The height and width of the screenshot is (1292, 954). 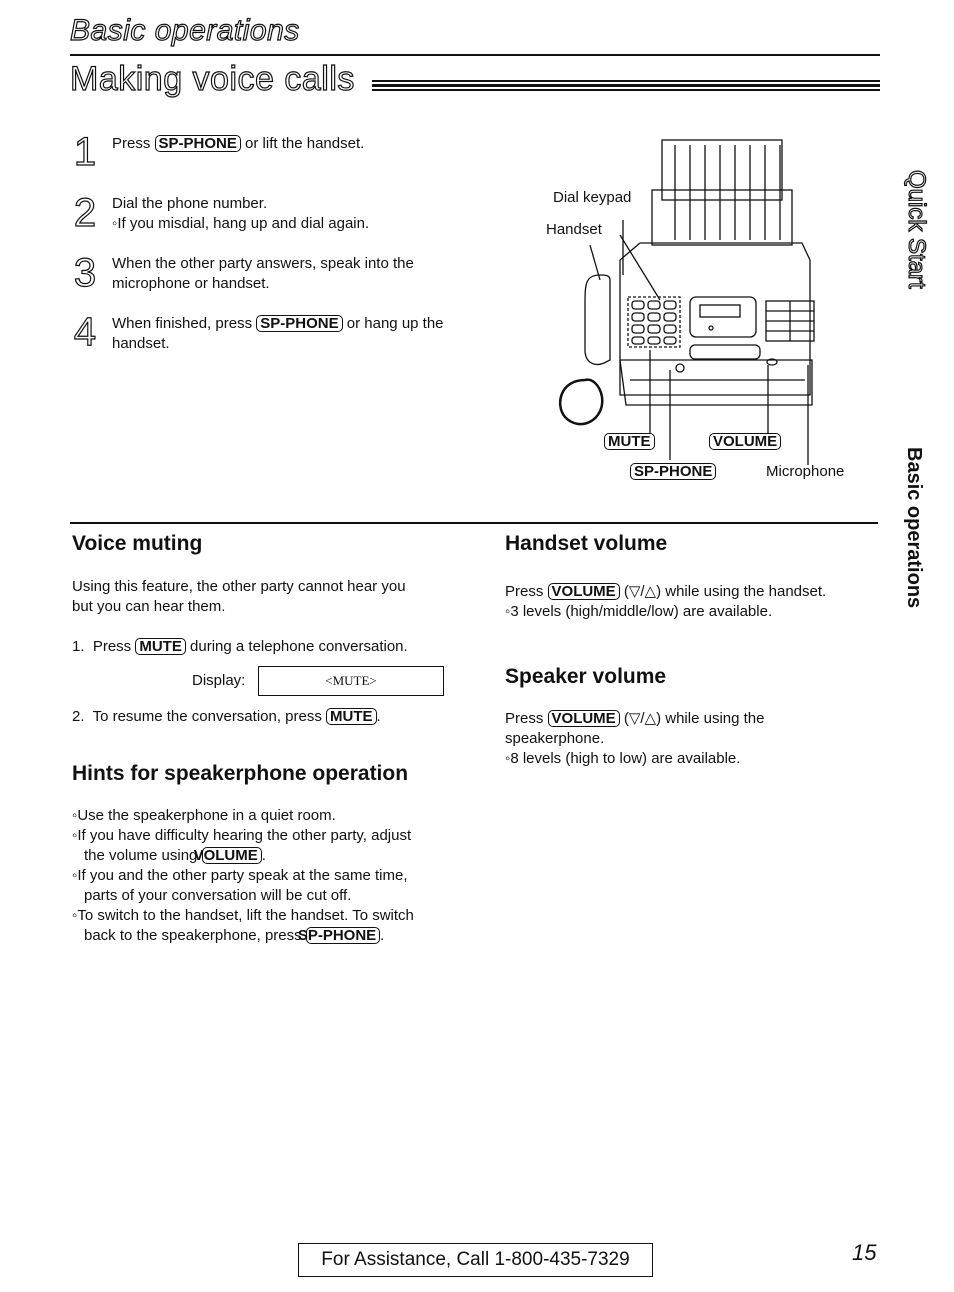 What do you see at coordinates (219, 680) in the screenshot?
I see `display-label: Display:` at bounding box center [219, 680].